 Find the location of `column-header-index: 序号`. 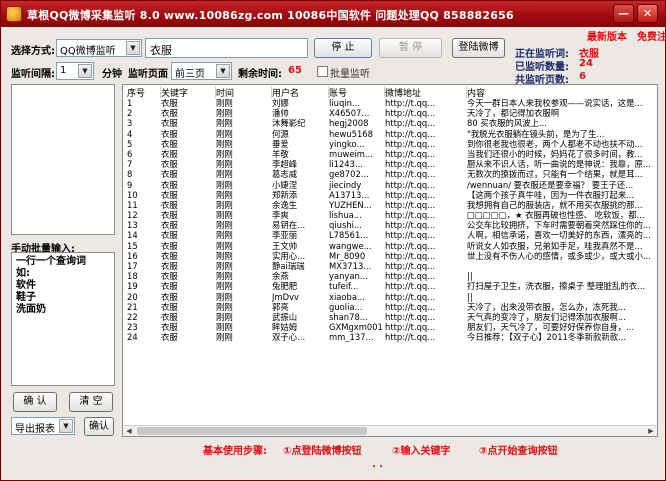

column-header-index: 序号 is located at coordinates (144, 92).